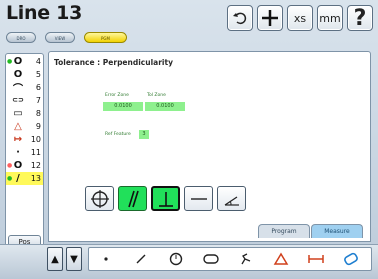  I want to click on feature-number: 7, so click(38, 100).